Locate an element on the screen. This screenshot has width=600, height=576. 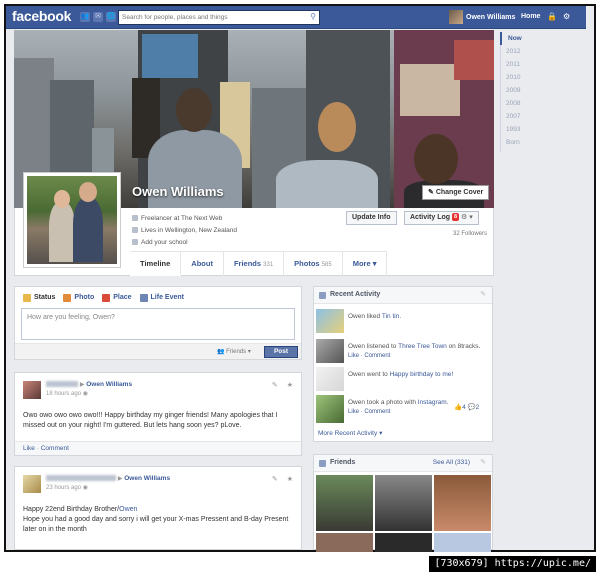
friend-requests-icon: 👥 is located at coordinates (85, 17).